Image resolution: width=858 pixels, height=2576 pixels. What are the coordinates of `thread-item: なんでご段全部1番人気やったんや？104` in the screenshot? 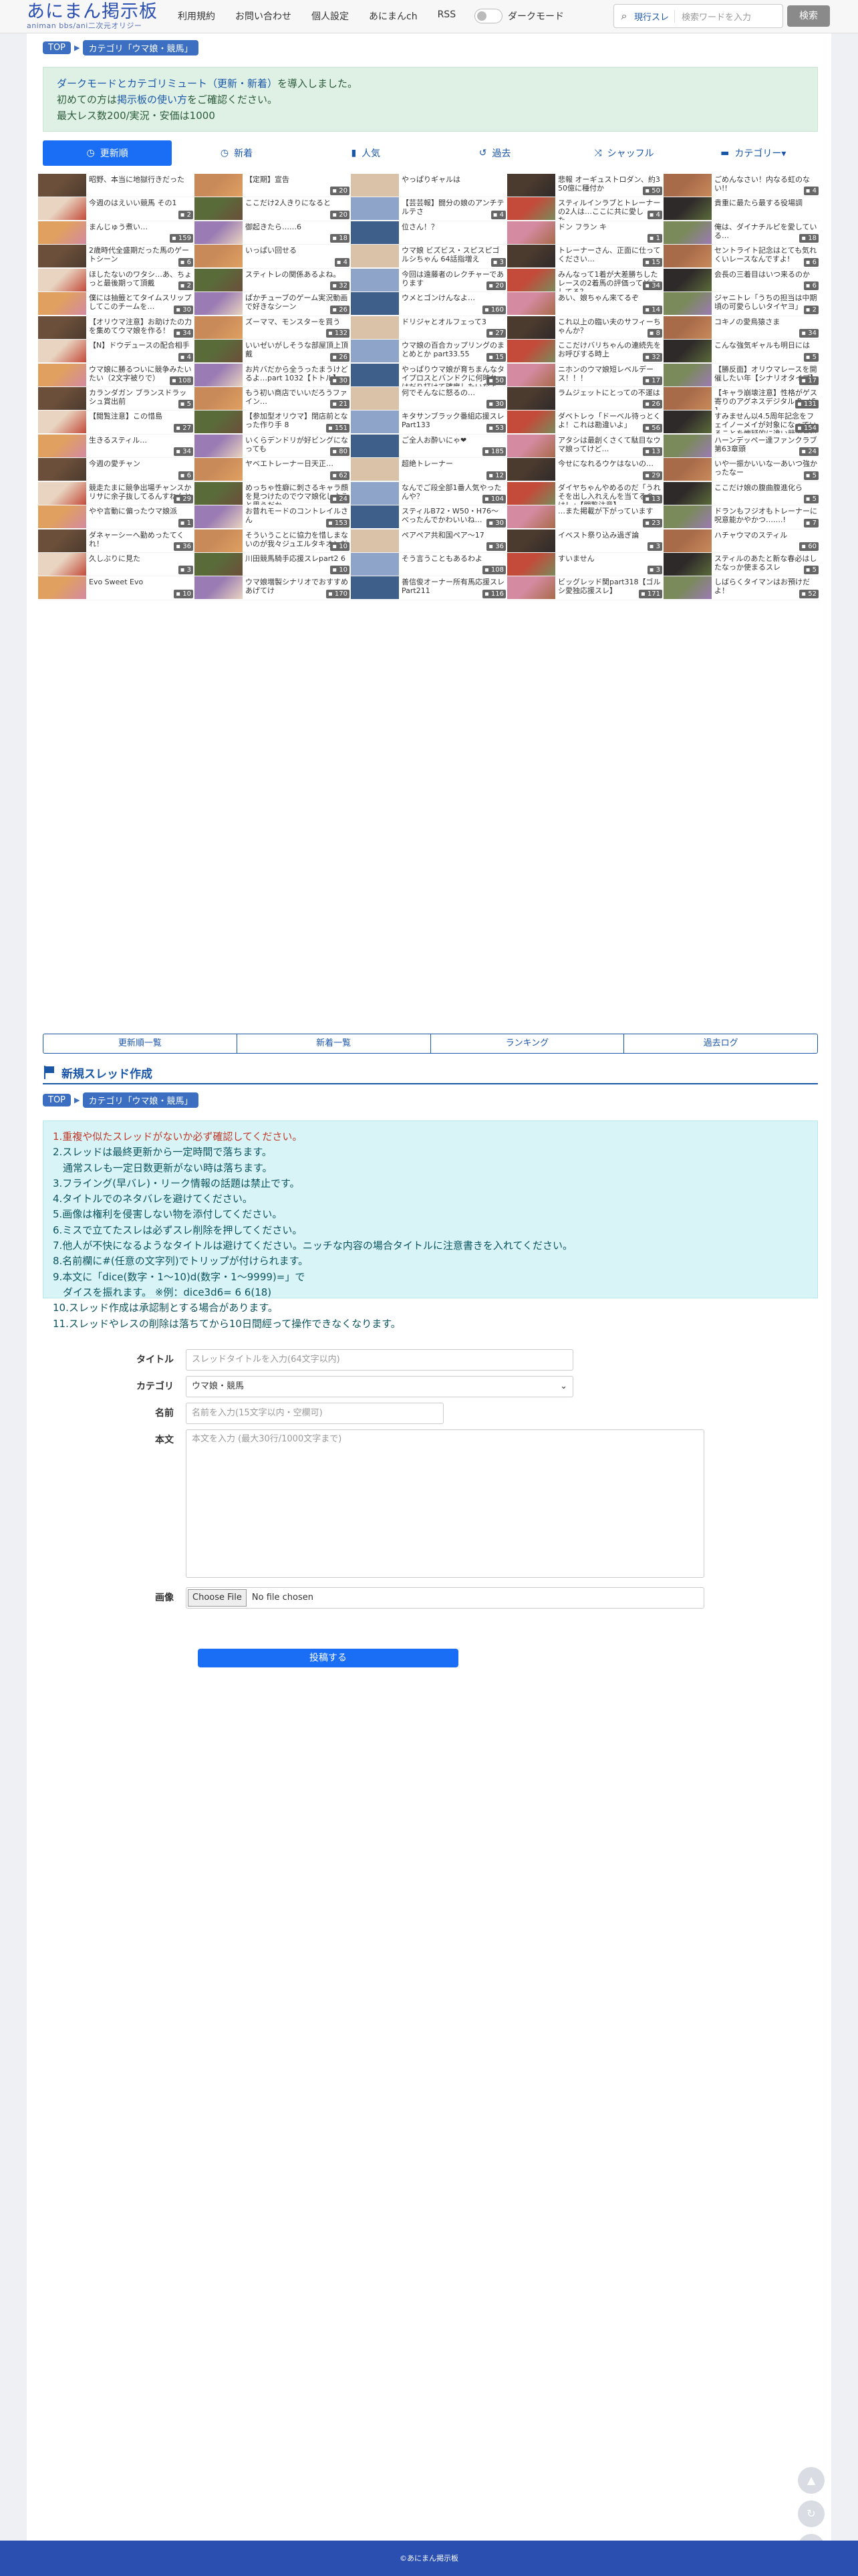 It's located at (429, 493).